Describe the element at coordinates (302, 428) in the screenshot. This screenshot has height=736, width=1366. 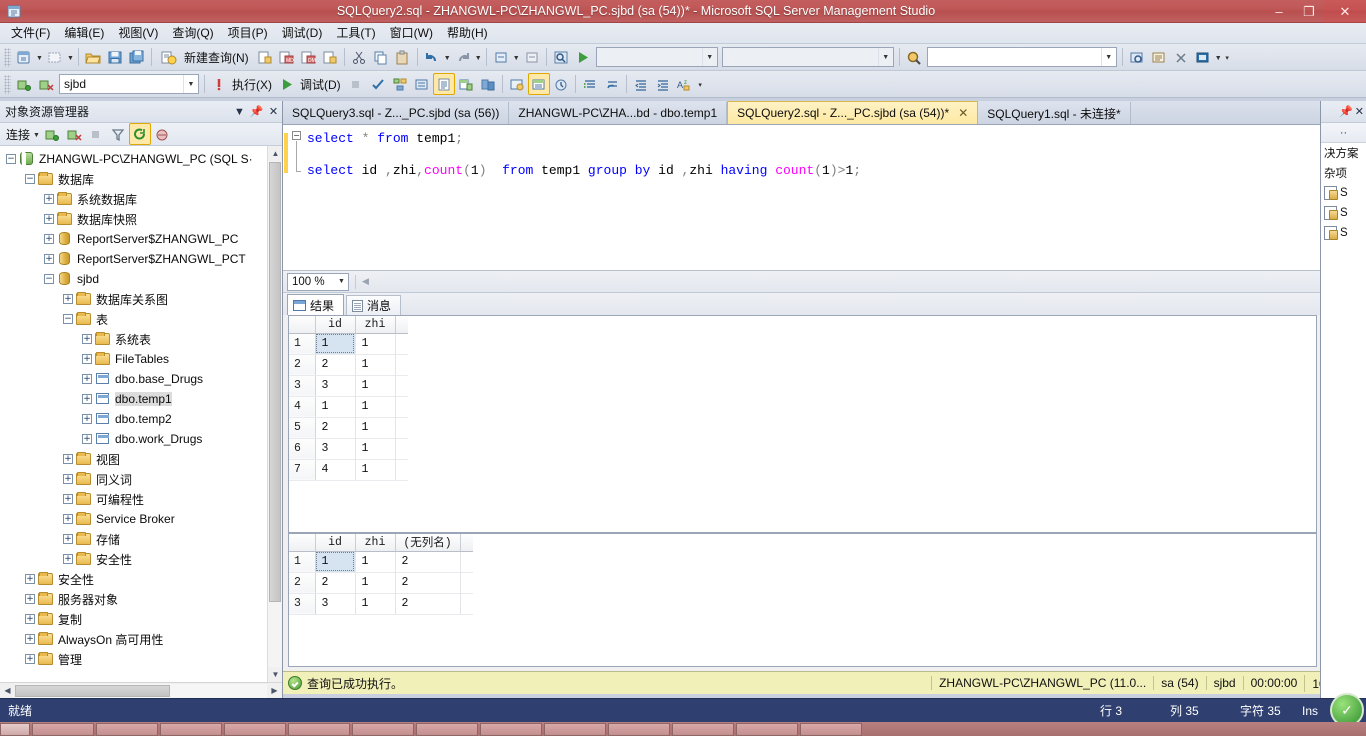
I see `row-number: 5` at that location.